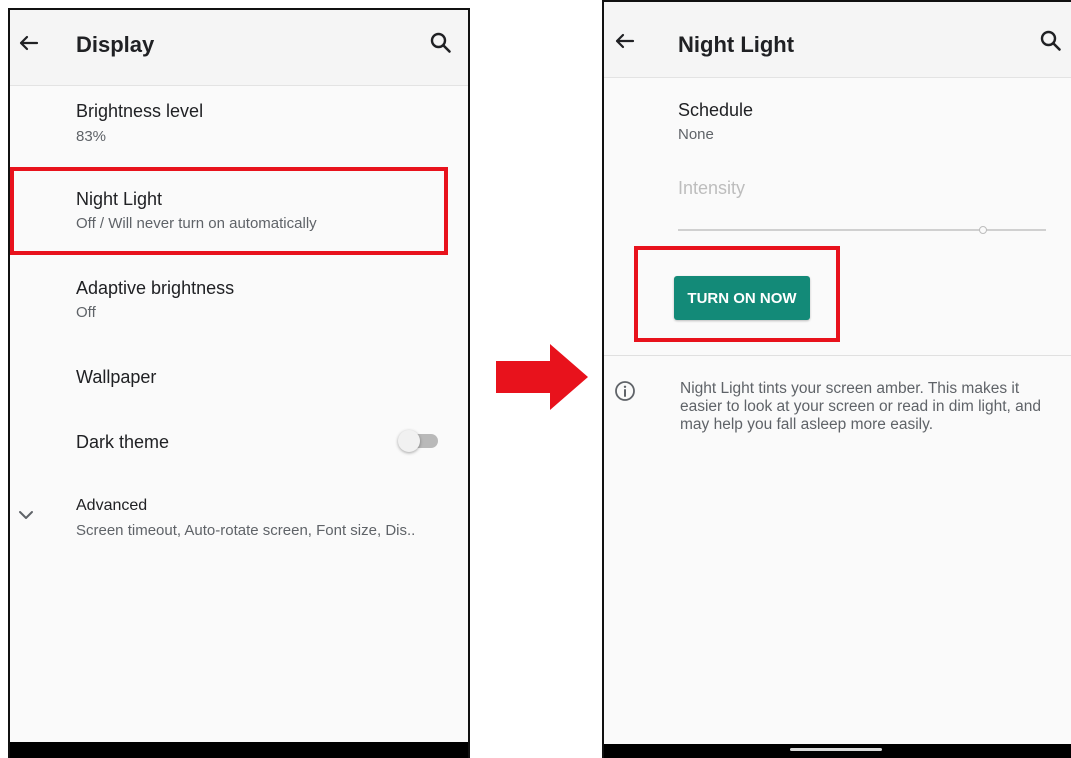 The width and height of the screenshot is (1071, 758). I want to click on setting-title: Dark theme, so click(123, 442).